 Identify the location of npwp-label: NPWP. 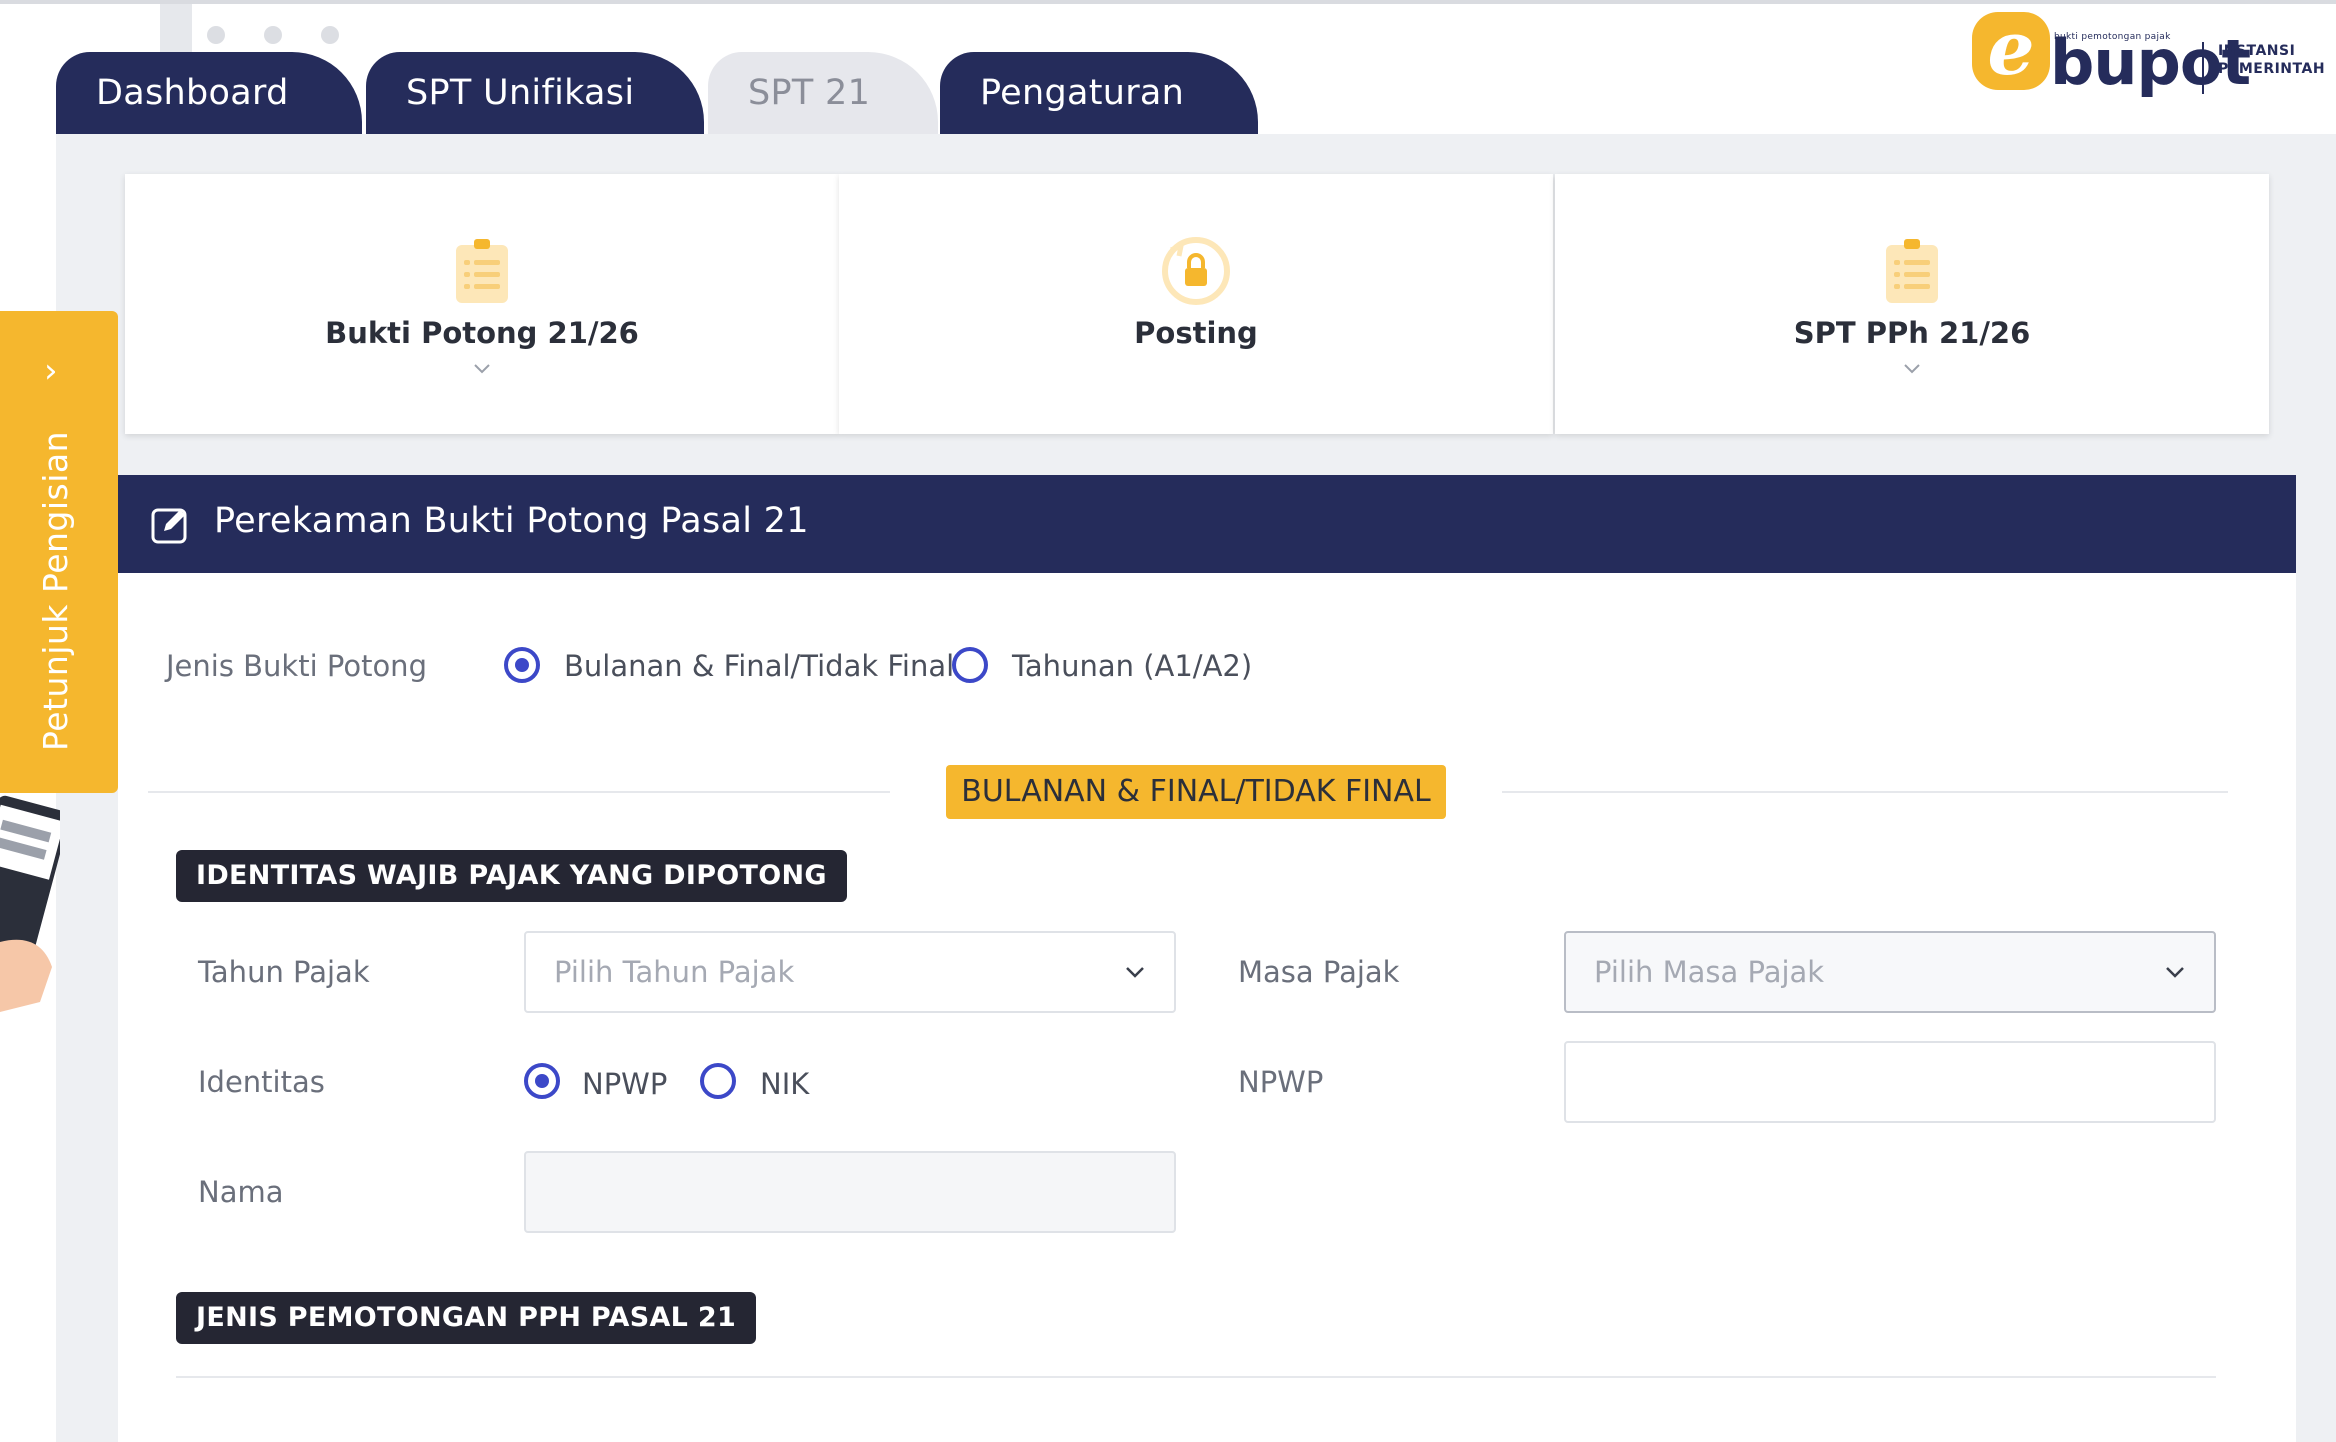
(1281, 1082).